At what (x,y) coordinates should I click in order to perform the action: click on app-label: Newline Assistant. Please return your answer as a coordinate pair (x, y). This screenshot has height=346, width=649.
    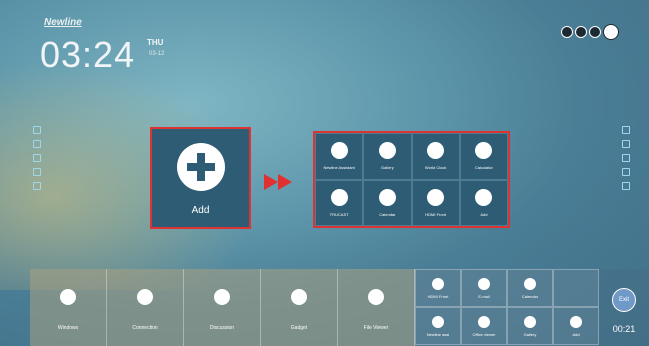
    Looking at the image, I should click on (339, 168).